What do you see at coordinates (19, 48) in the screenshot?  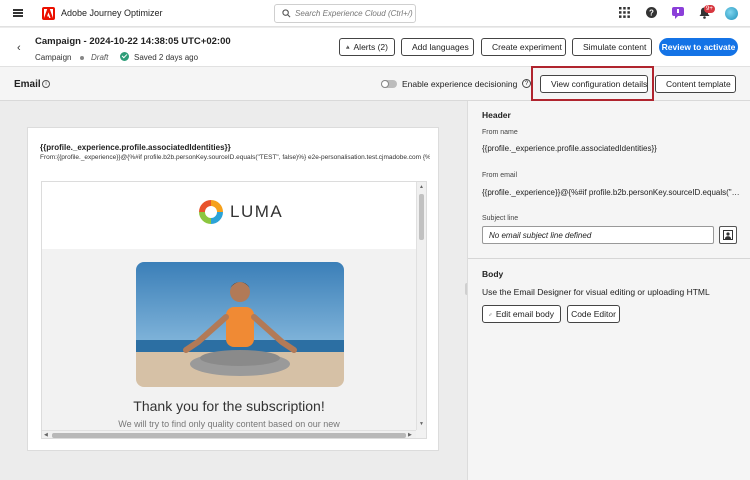 I see `back-chevron-icon: ‹` at bounding box center [19, 48].